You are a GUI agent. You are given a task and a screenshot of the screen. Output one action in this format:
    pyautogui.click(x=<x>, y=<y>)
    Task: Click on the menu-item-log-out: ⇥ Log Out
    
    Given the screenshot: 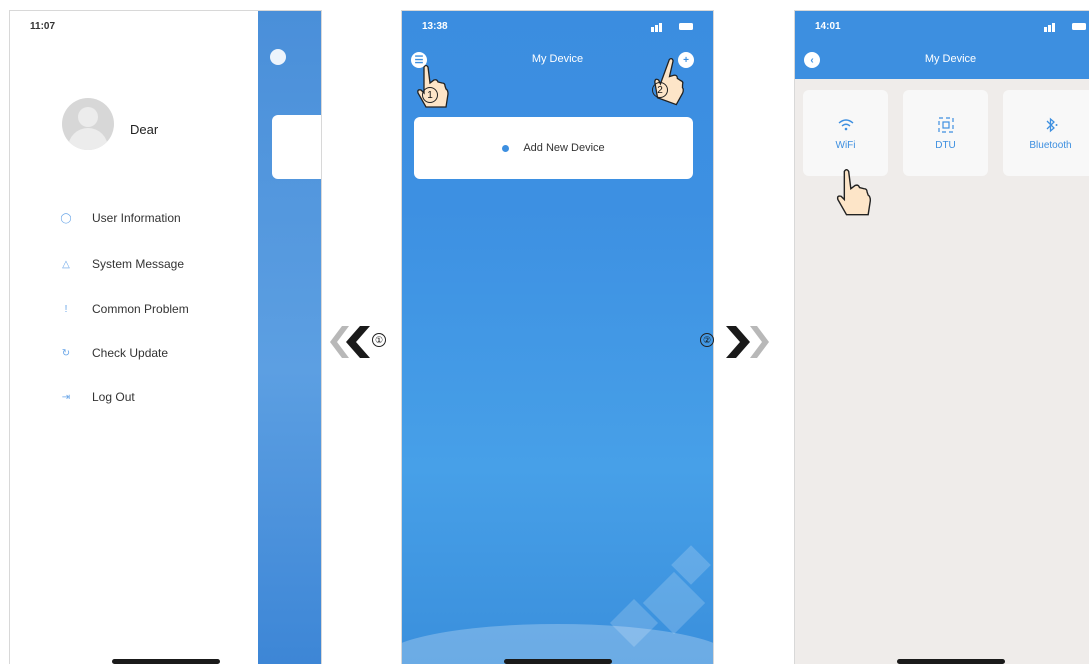 What is the action you would take?
    pyautogui.click(x=97, y=397)
    